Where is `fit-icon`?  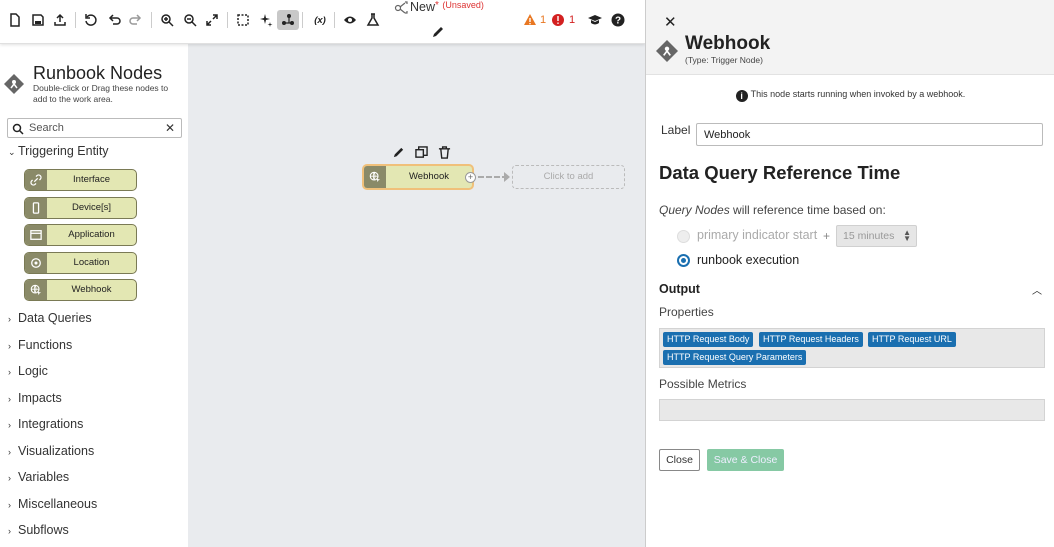 fit-icon is located at coordinates (212, 20).